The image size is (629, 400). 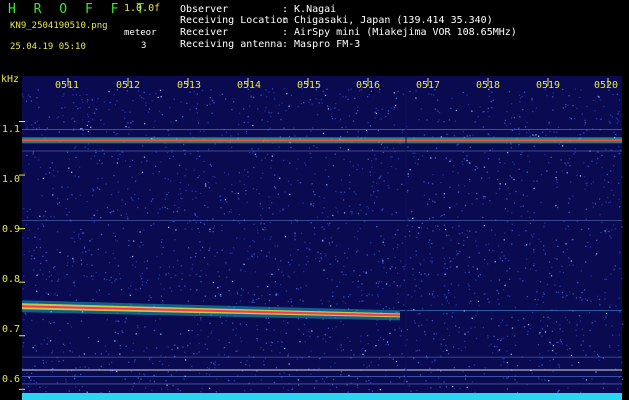 I want to click on time-tick-label-0511: 0511, so click(x=67, y=85).